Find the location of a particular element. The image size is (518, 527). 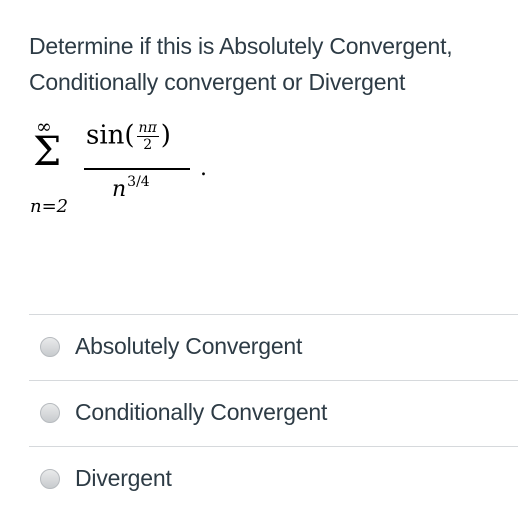

formula-numerator: sin(nπ 2) is located at coordinates (128, 136).